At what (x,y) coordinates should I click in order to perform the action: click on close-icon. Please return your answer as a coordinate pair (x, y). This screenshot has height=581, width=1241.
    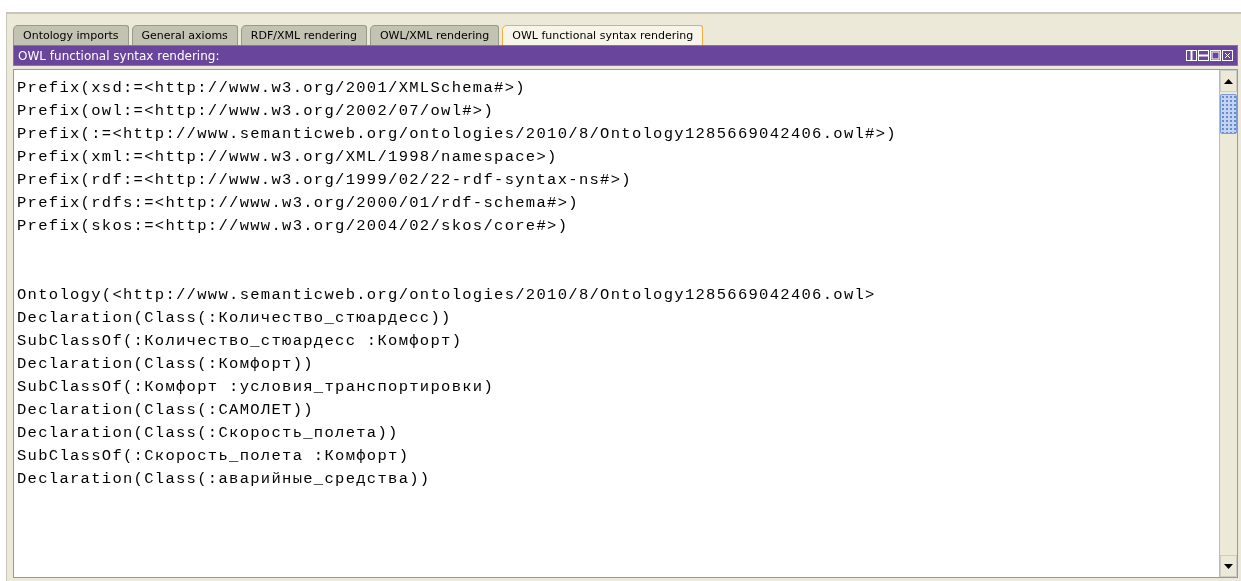
    Looking at the image, I should click on (1227, 55).